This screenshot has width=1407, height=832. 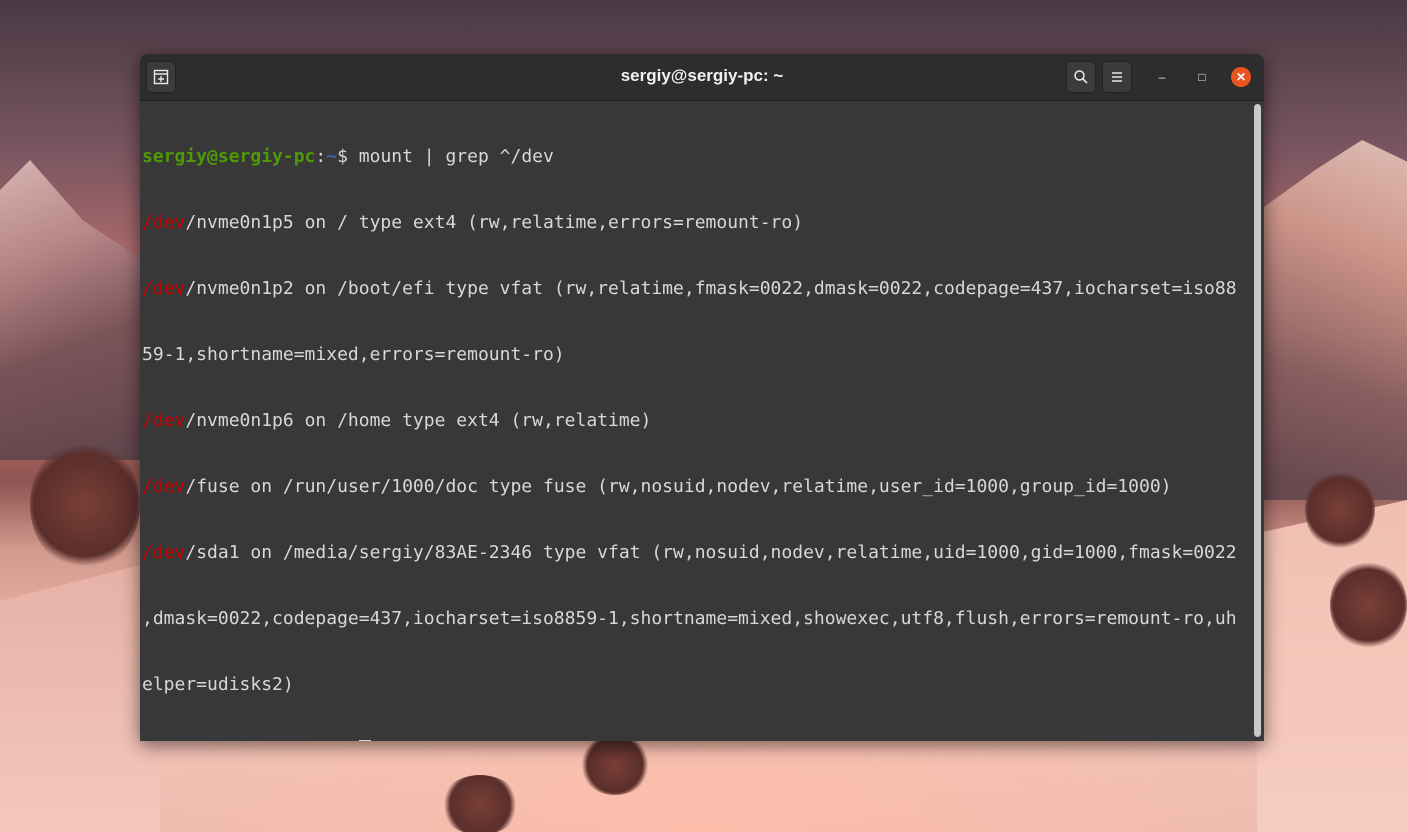 I want to click on menu-button, so click(x=1117, y=77).